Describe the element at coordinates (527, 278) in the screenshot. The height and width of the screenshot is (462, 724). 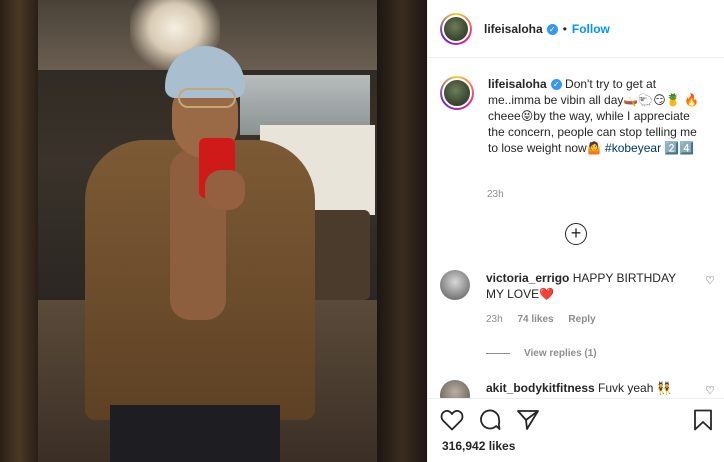
I see `comment-username: victoria_errigo` at that location.